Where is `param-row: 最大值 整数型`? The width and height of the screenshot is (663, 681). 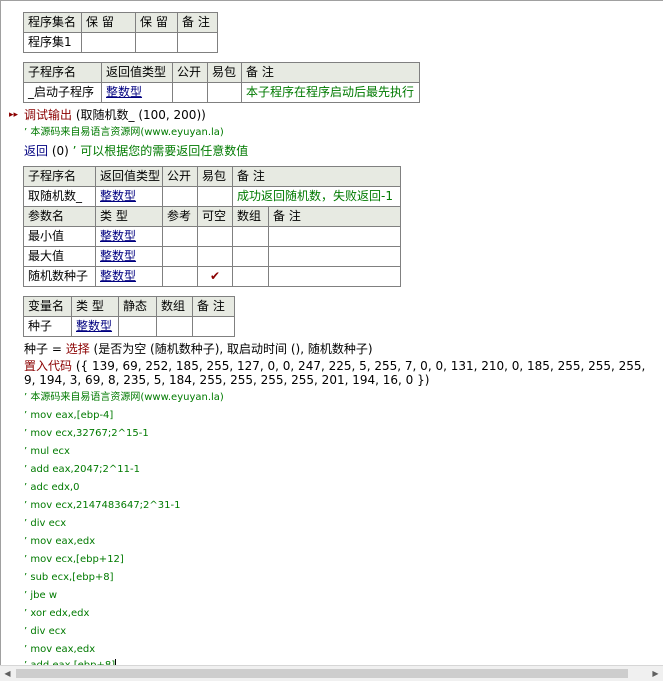
param-row: 最大值 整数型 is located at coordinates (212, 256).